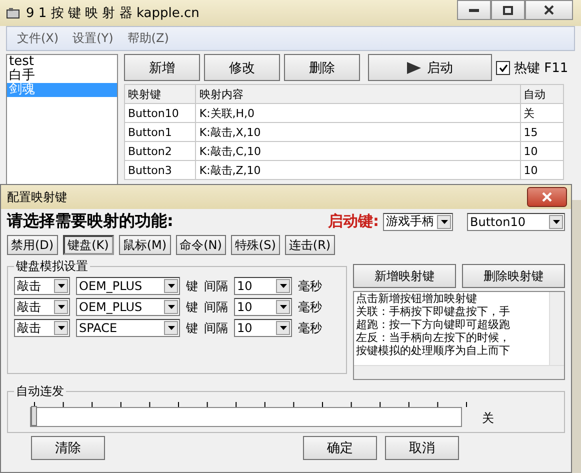 This screenshot has width=581, height=473. I want to click on function-tab: 鼠标(M), so click(144, 245).